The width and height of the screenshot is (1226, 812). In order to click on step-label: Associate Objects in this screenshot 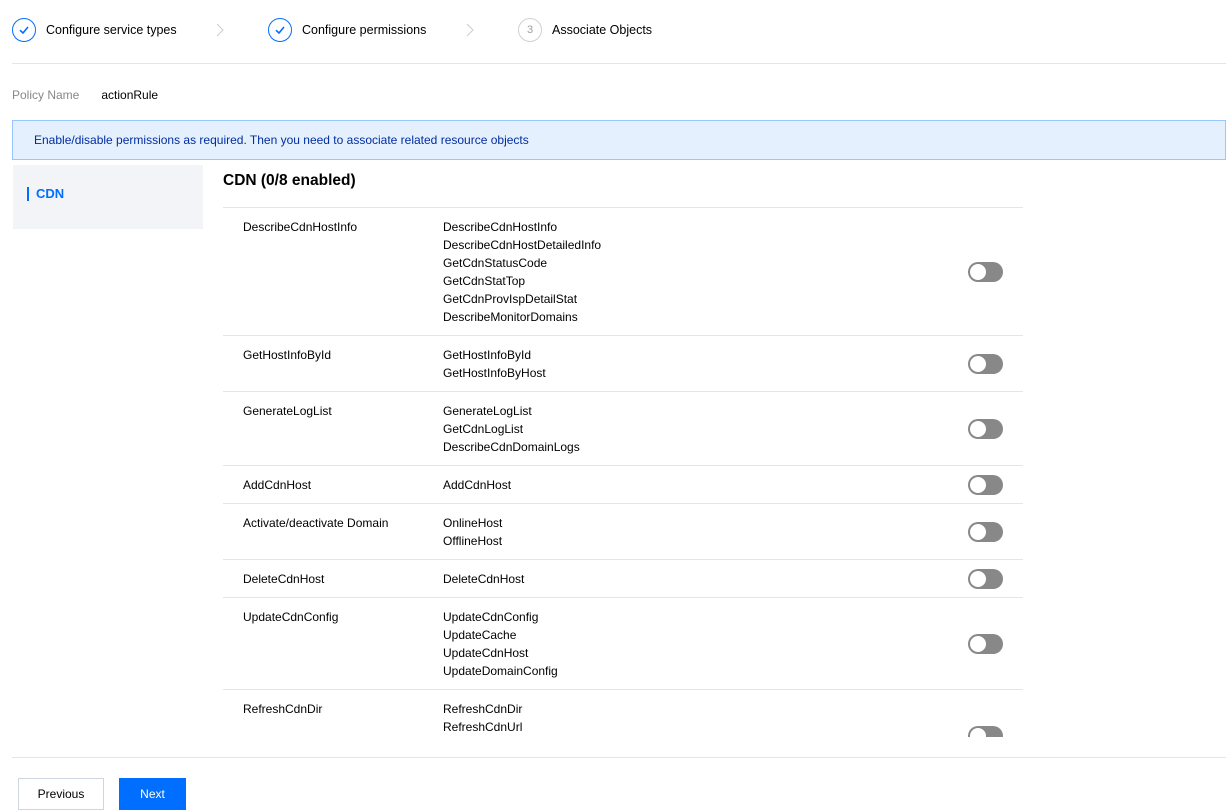, I will do `click(602, 30)`.